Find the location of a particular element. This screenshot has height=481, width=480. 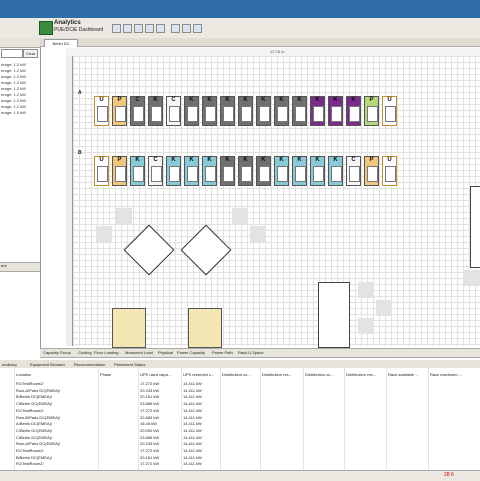

tab-power-capacity: Power Capacity is located at coordinates (191, 352).